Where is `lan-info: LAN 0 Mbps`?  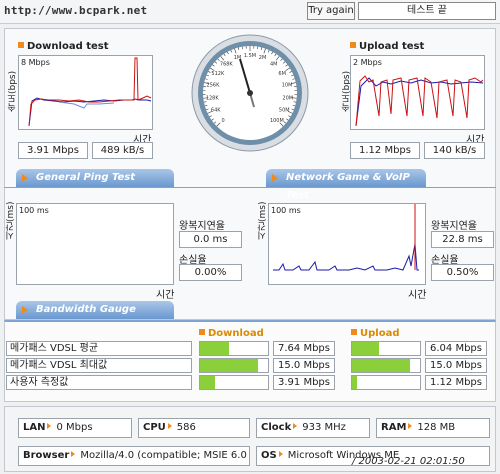
lan-info: LAN 0 Mbps is located at coordinates (75, 428).